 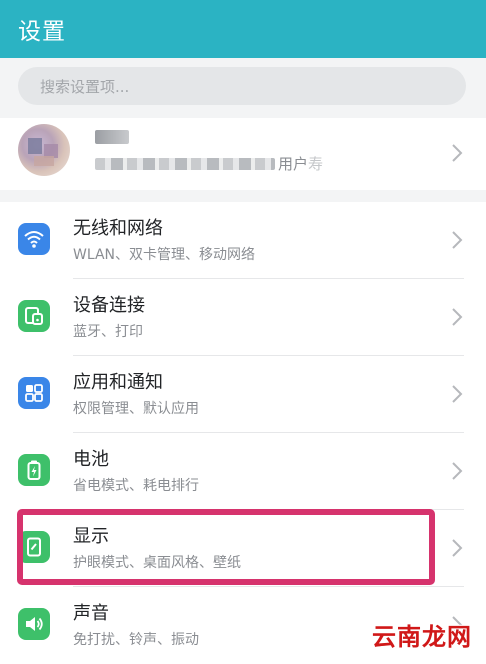 What do you see at coordinates (112, 137) in the screenshot?
I see `account-name-blurred` at bounding box center [112, 137].